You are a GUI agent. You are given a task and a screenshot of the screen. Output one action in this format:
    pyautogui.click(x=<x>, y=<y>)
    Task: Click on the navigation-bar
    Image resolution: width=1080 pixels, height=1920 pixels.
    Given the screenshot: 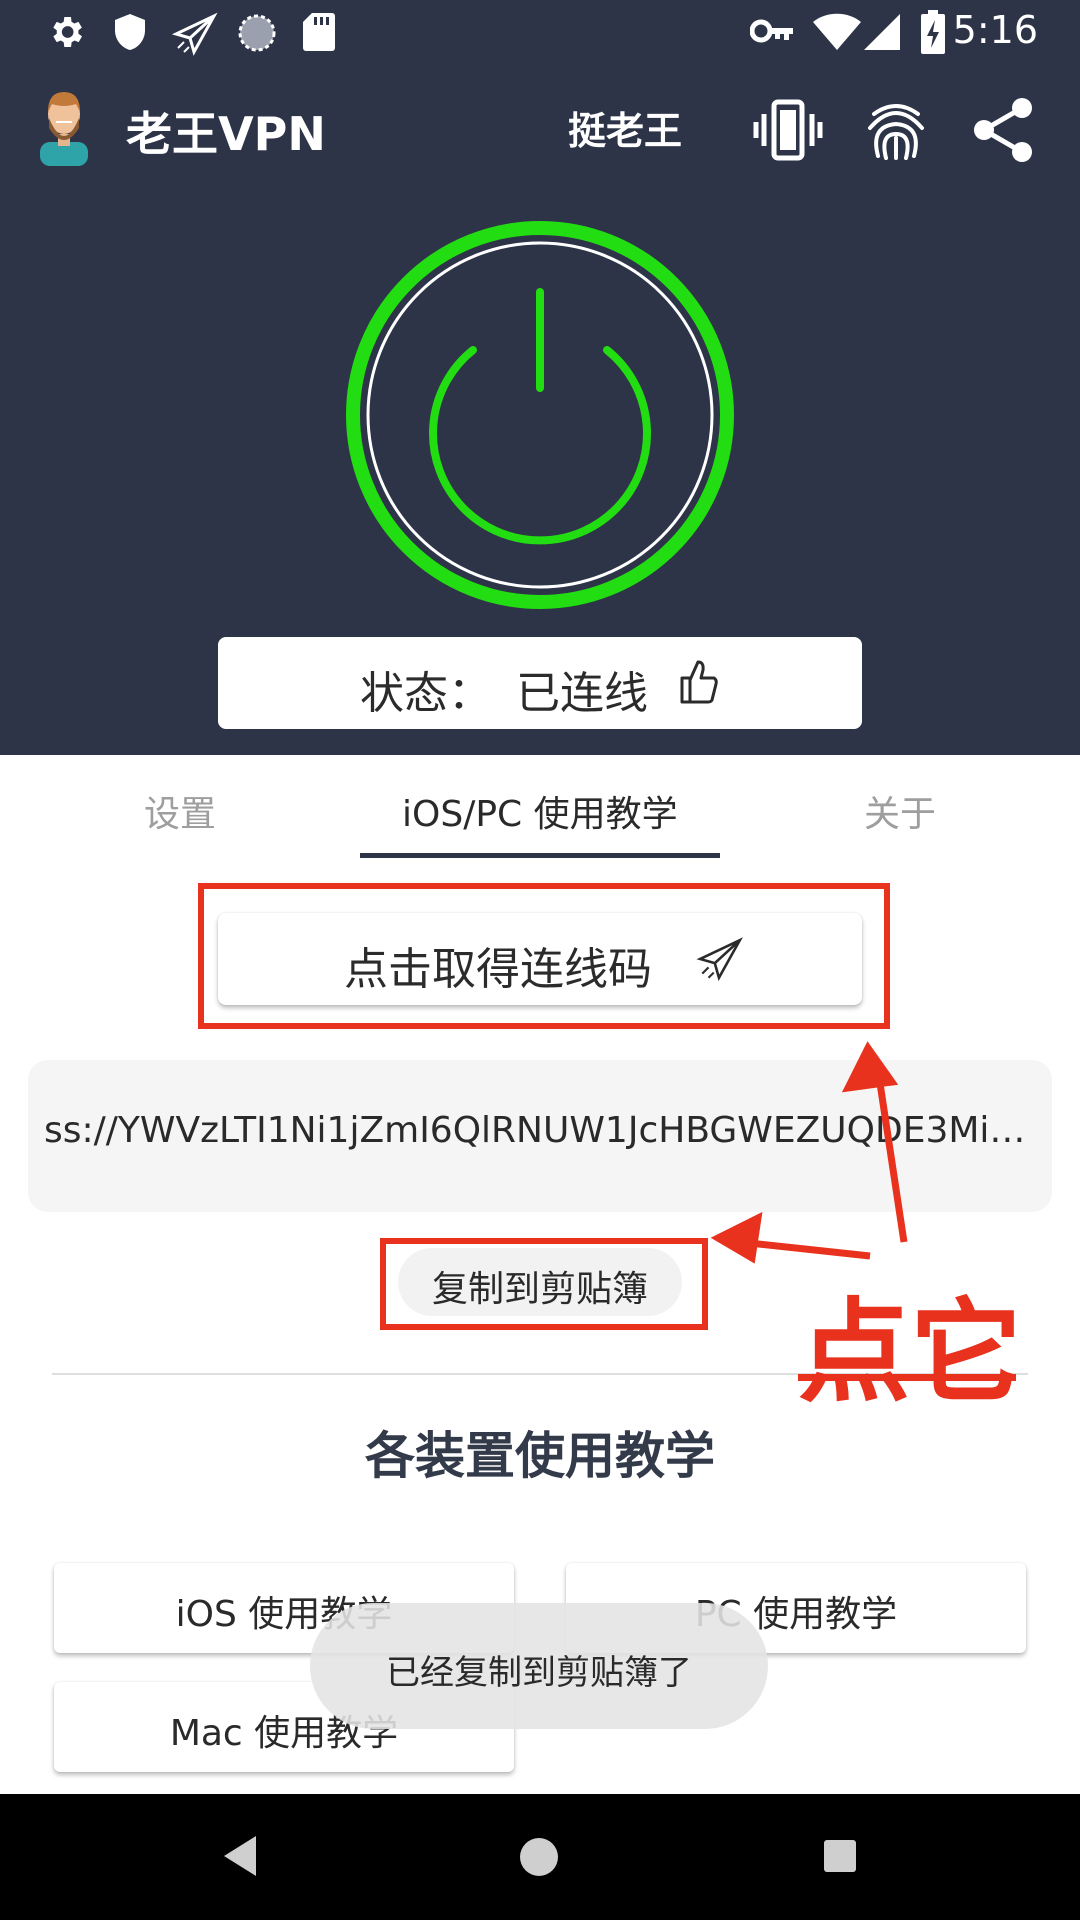 What is the action you would take?
    pyautogui.click(x=540, y=1857)
    